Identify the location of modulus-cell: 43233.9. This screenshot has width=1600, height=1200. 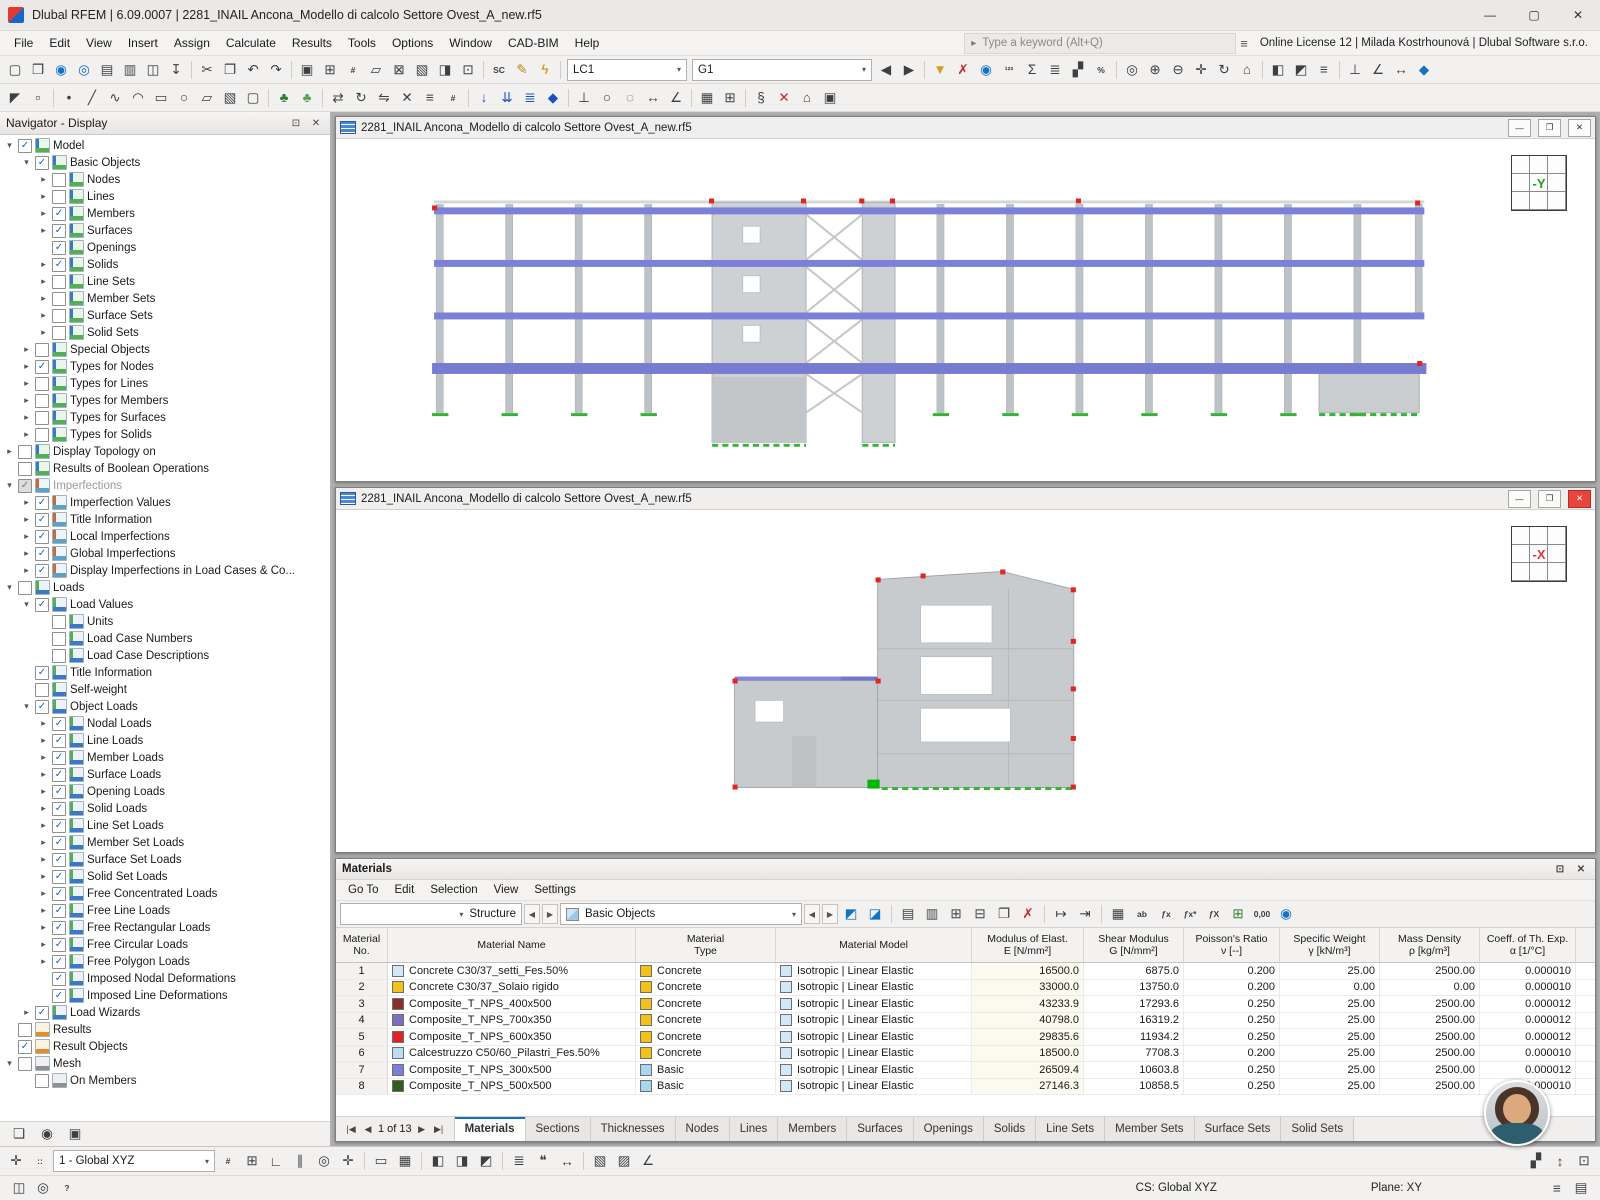
(1028, 1004).